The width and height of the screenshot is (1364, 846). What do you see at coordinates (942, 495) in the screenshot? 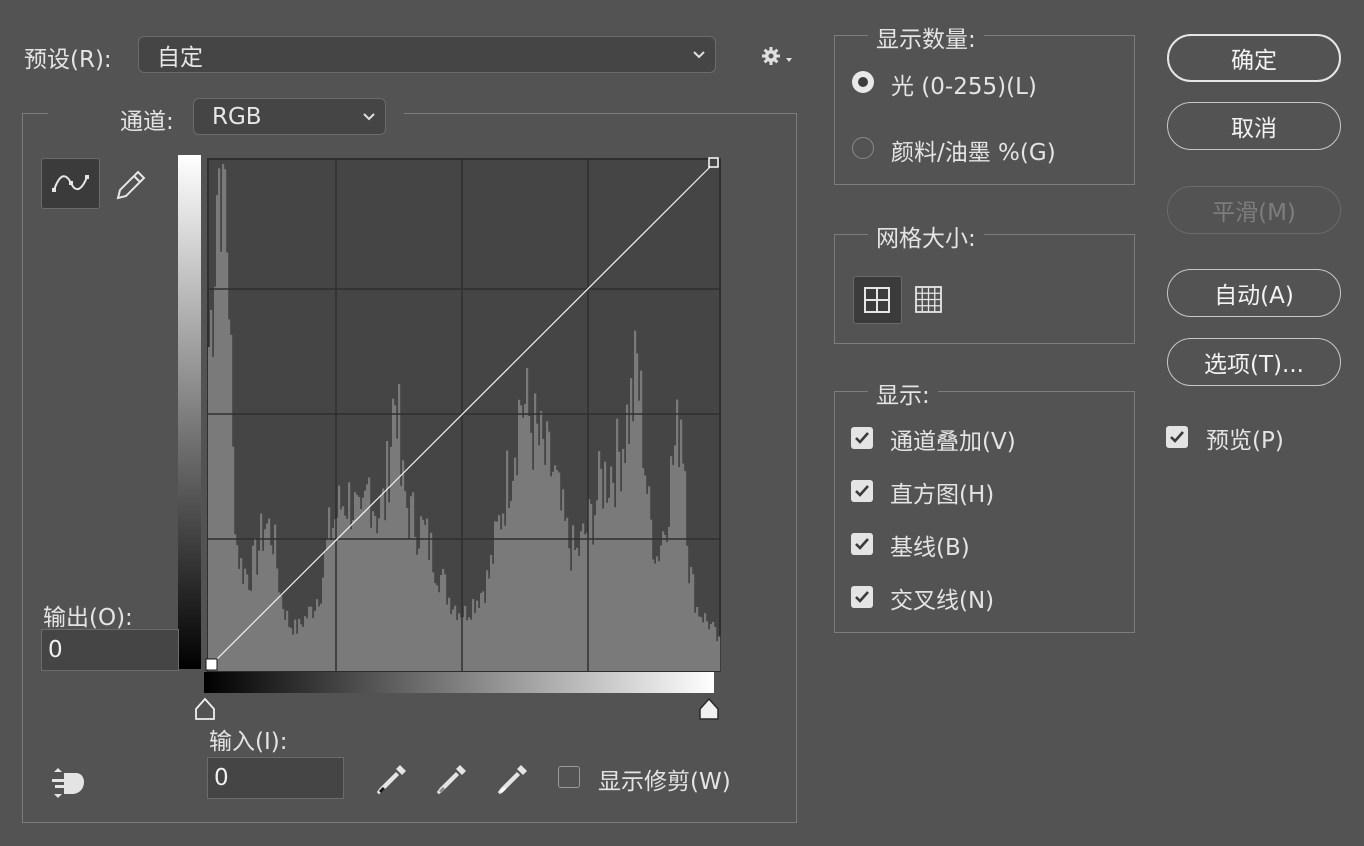
I see `histogram-label: 直方图(H)` at bounding box center [942, 495].